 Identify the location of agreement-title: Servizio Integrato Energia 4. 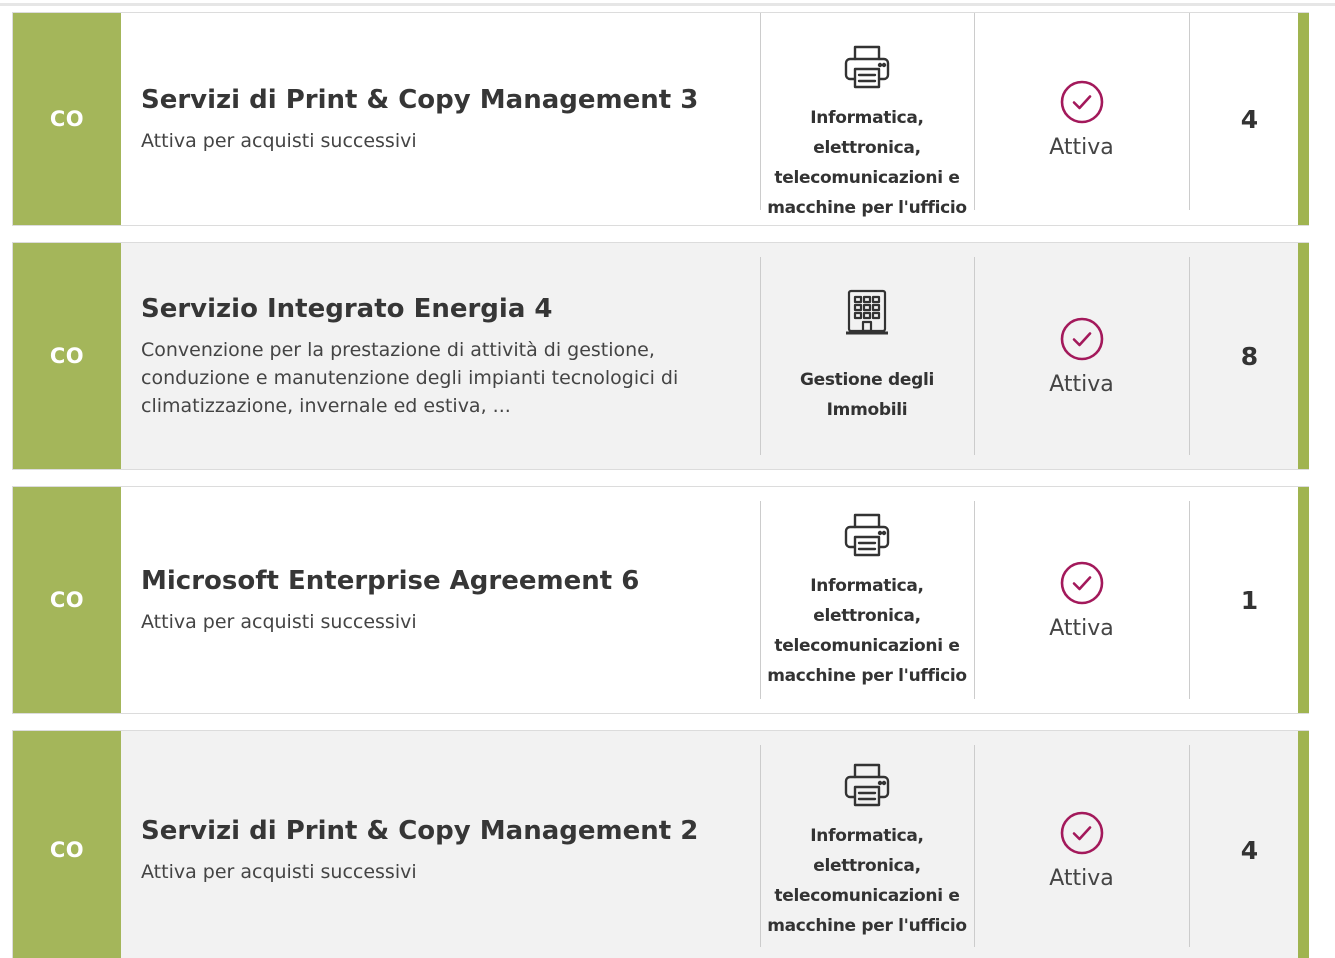
(435, 309).